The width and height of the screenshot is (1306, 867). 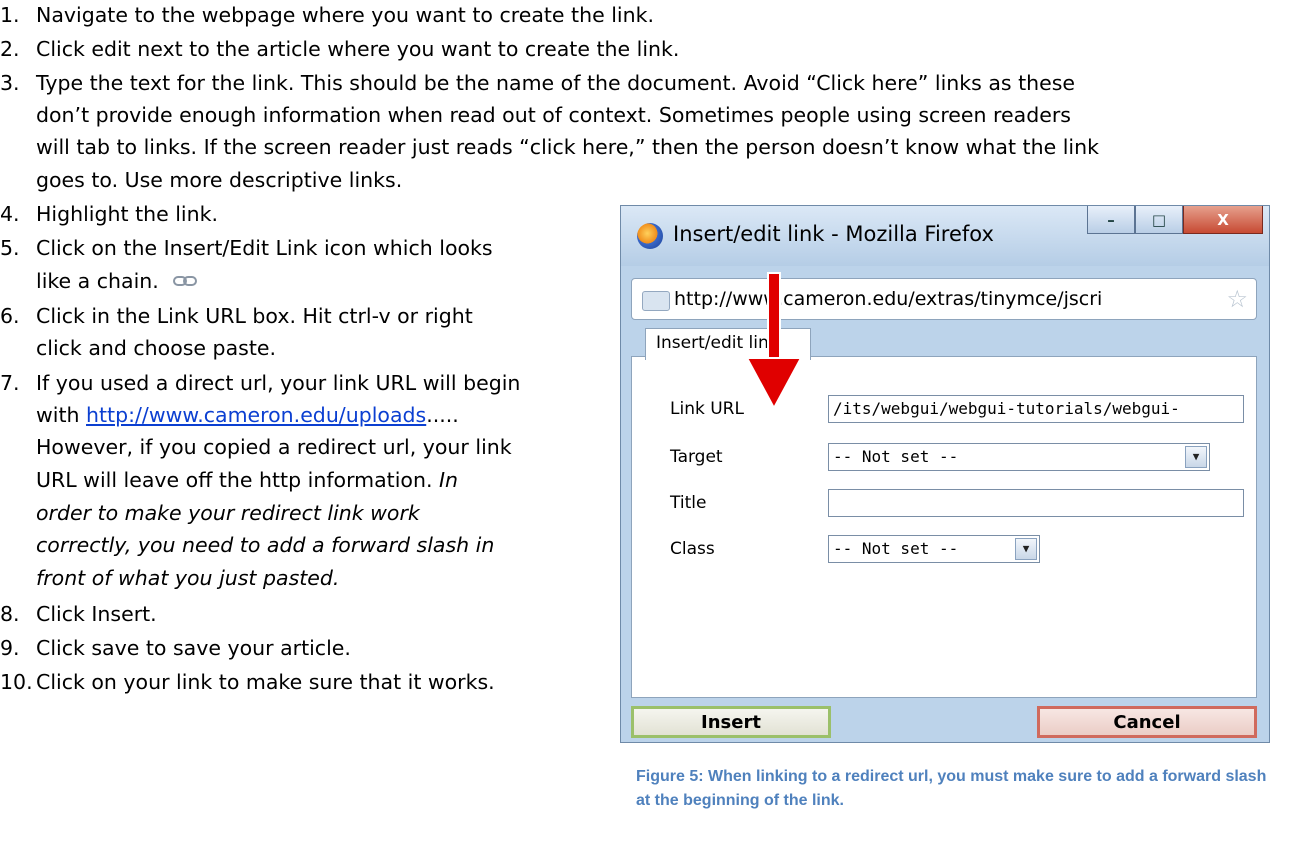 What do you see at coordinates (10, 214) in the screenshot?
I see `step-number: 4.` at bounding box center [10, 214].